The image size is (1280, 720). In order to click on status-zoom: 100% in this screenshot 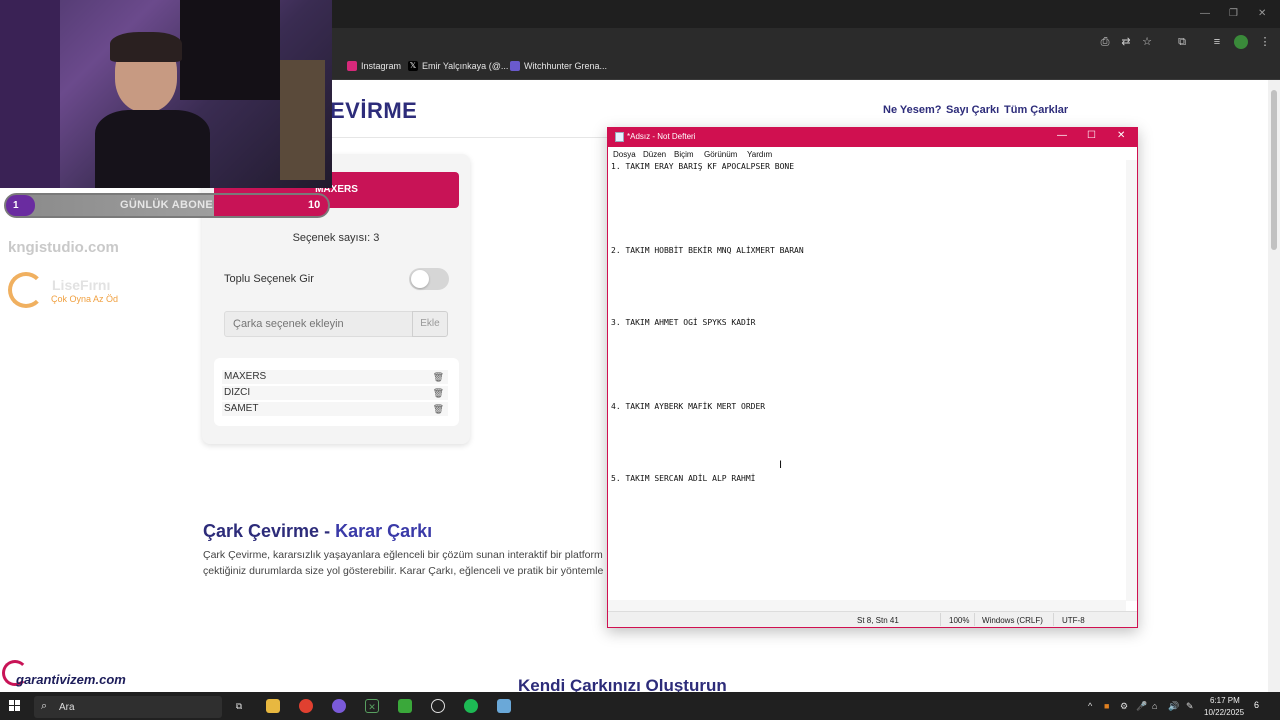, I will do `click(959, 620)`.